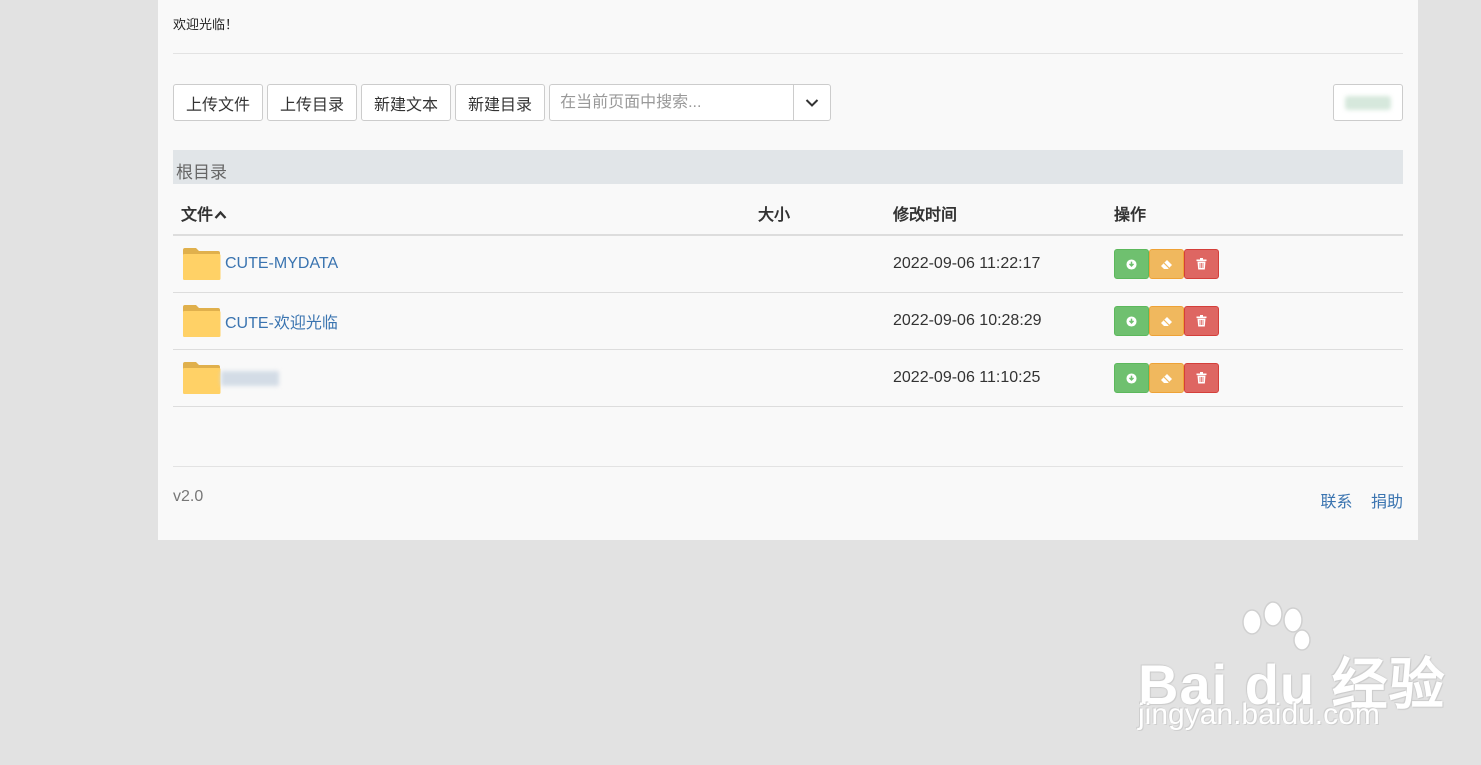  I want to click on file-name-link, so click(250, 378).